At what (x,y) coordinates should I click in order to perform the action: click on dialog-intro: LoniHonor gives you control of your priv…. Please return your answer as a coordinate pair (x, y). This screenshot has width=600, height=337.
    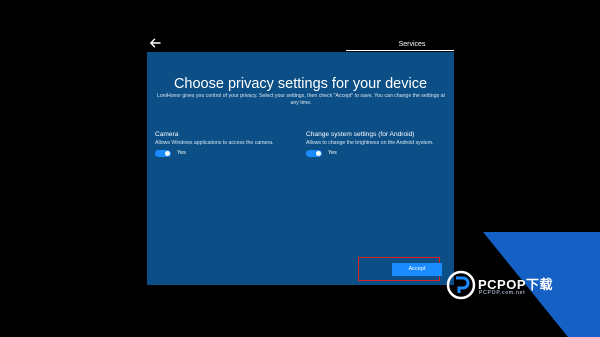
    Looking at the image, I should click on (301, 99).